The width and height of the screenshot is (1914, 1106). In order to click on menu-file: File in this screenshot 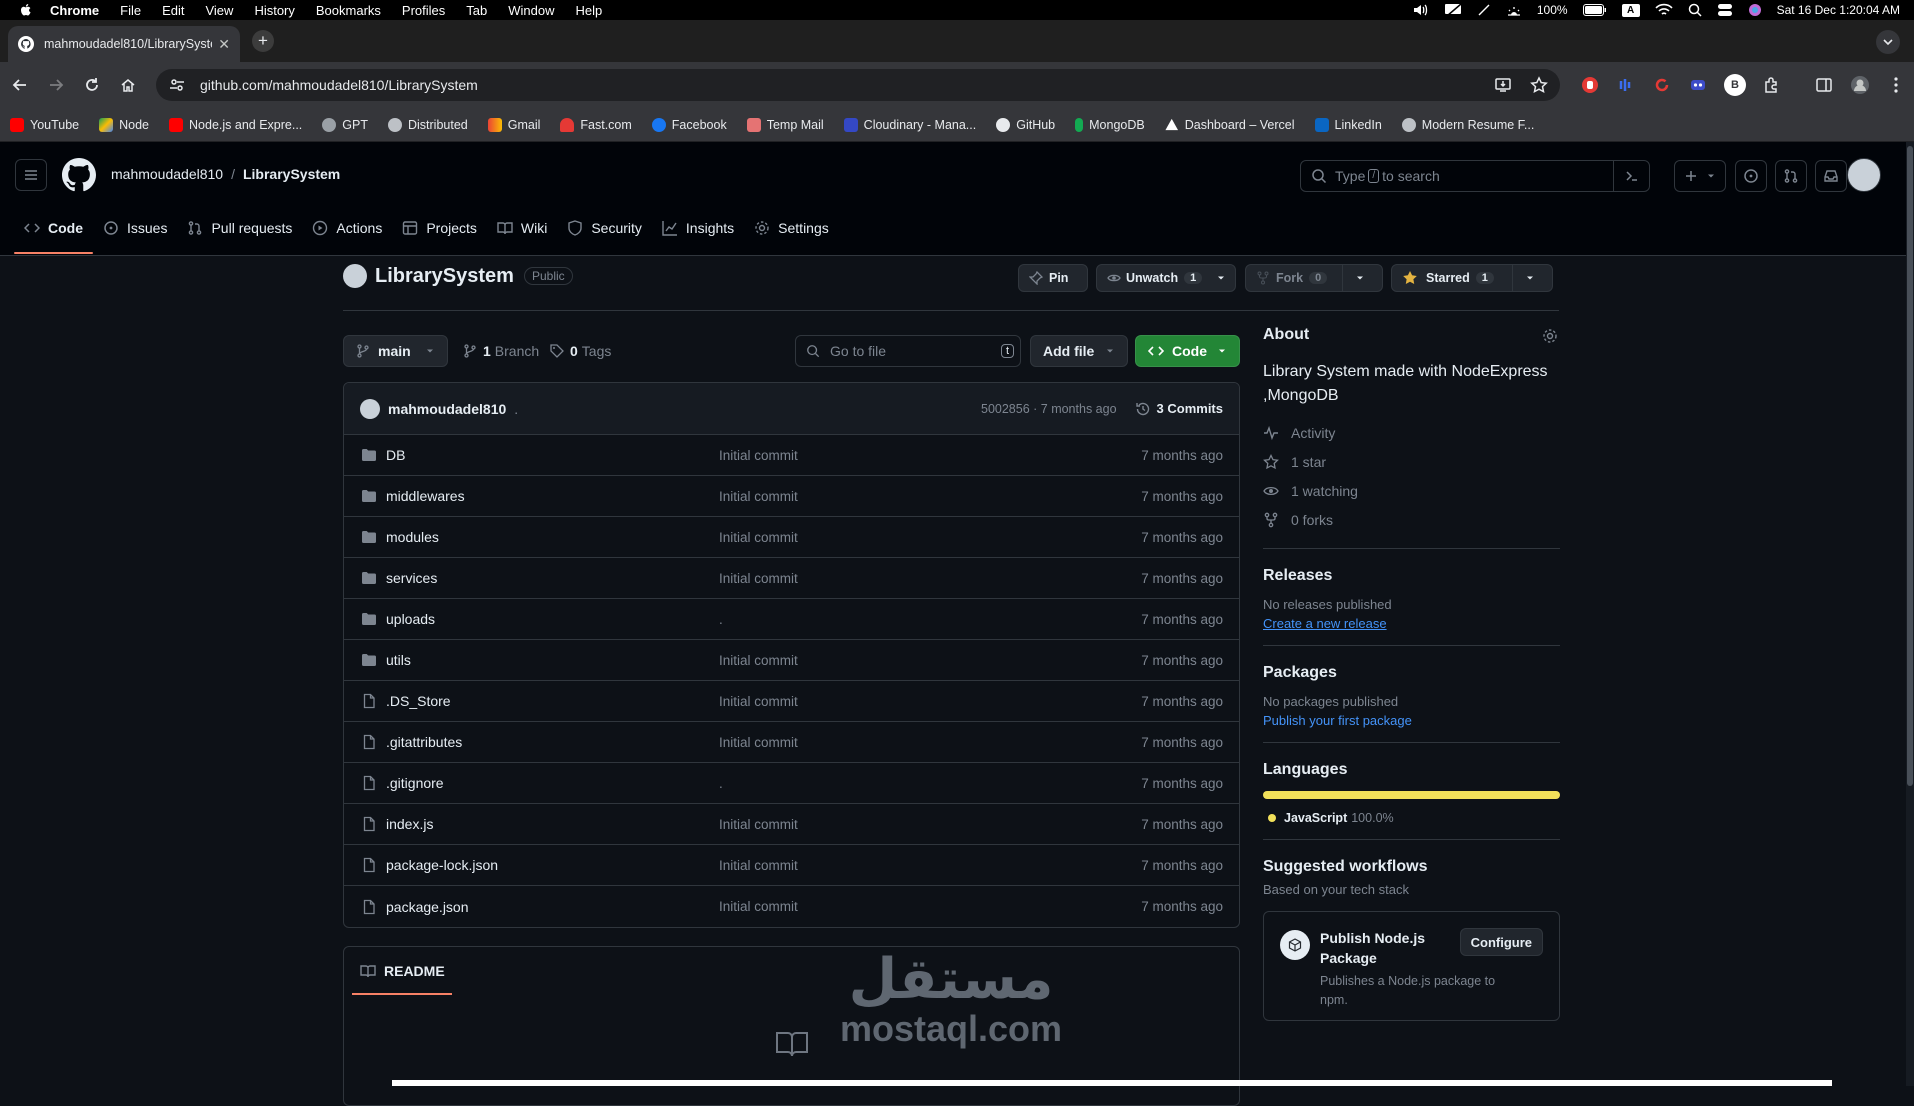, I will do `click(130, 10)`.